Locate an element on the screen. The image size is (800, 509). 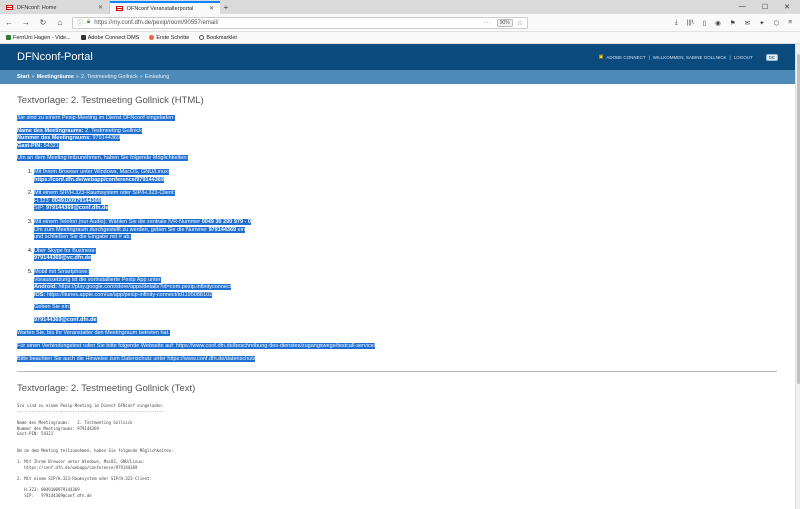
page-scrollbar is located at coordinates (797, 276).